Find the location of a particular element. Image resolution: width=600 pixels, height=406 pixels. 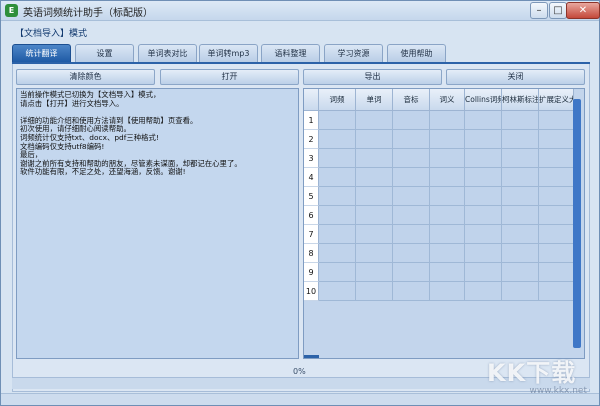

tab-help: 使用帮助 is located at coordinates (416, 53).